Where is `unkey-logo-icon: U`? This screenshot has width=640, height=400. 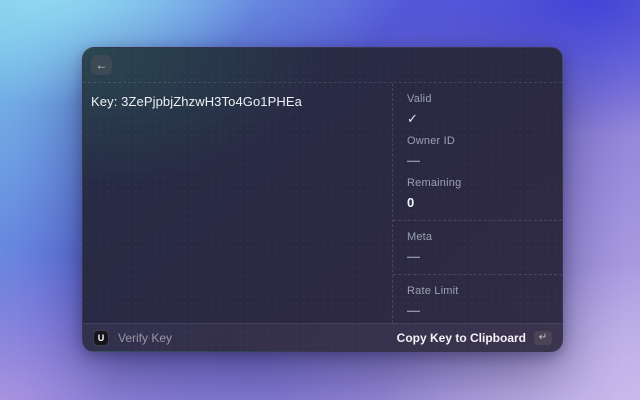
unkey-logo-icon: U is located at coordinates (101, 337).